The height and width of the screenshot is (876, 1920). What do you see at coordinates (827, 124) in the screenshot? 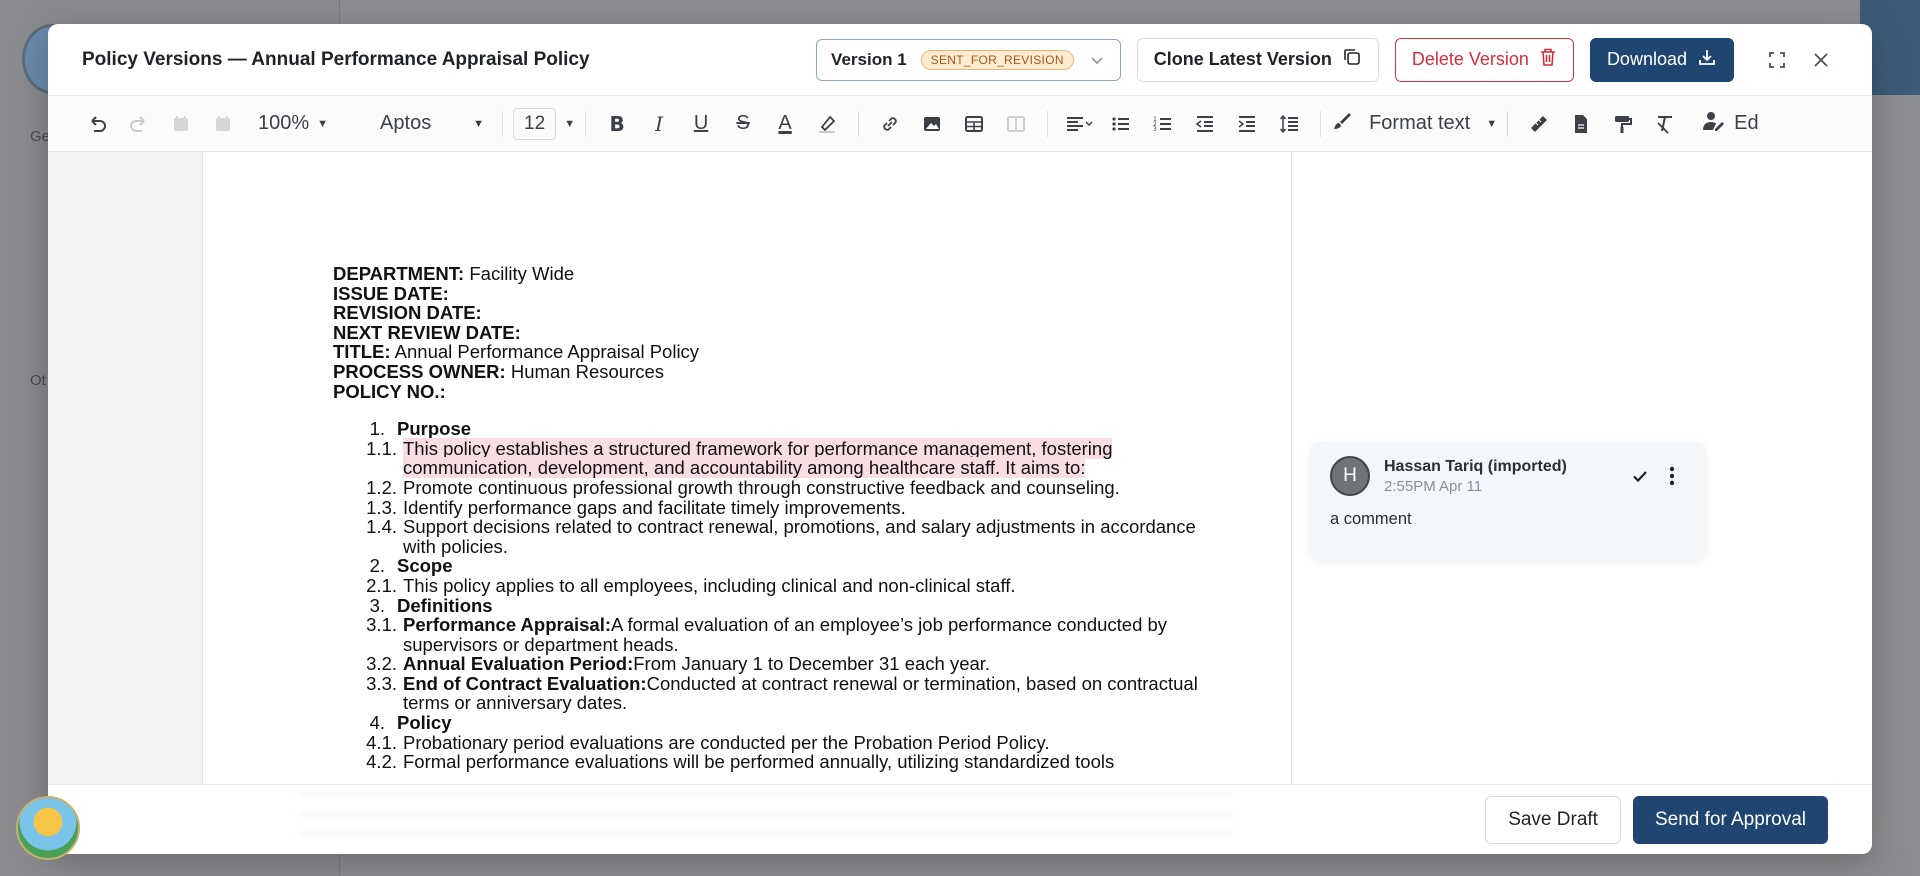
I see `highlighter-icon` at bounding box center [827, 124].